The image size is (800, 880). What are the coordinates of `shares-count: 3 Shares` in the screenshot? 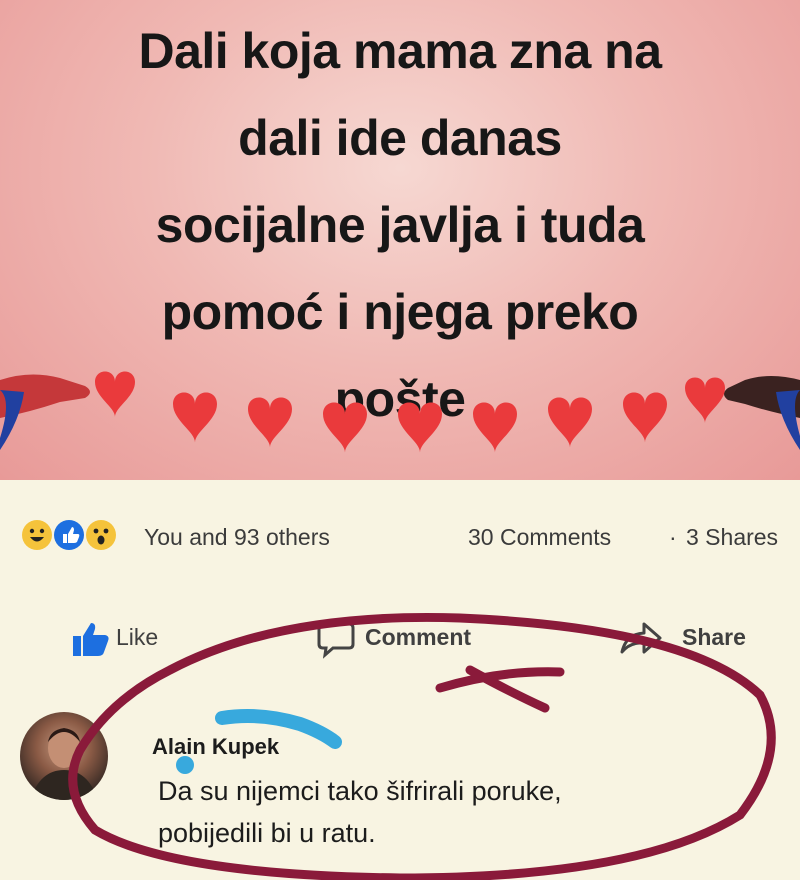 It's located at (732, 537).